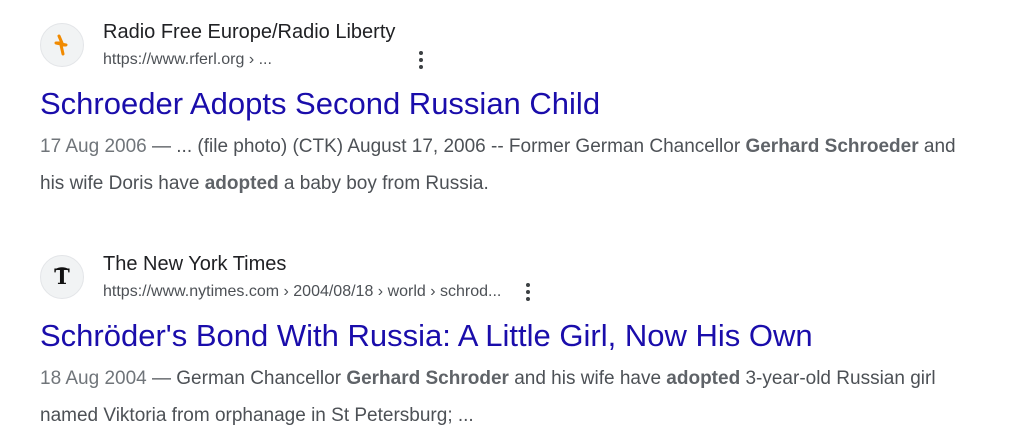 The image size is (1024, 444). Describe the element at coordinates (261, 378) in the screenshot. I see `snippet-text: German Chancellor` at that location.